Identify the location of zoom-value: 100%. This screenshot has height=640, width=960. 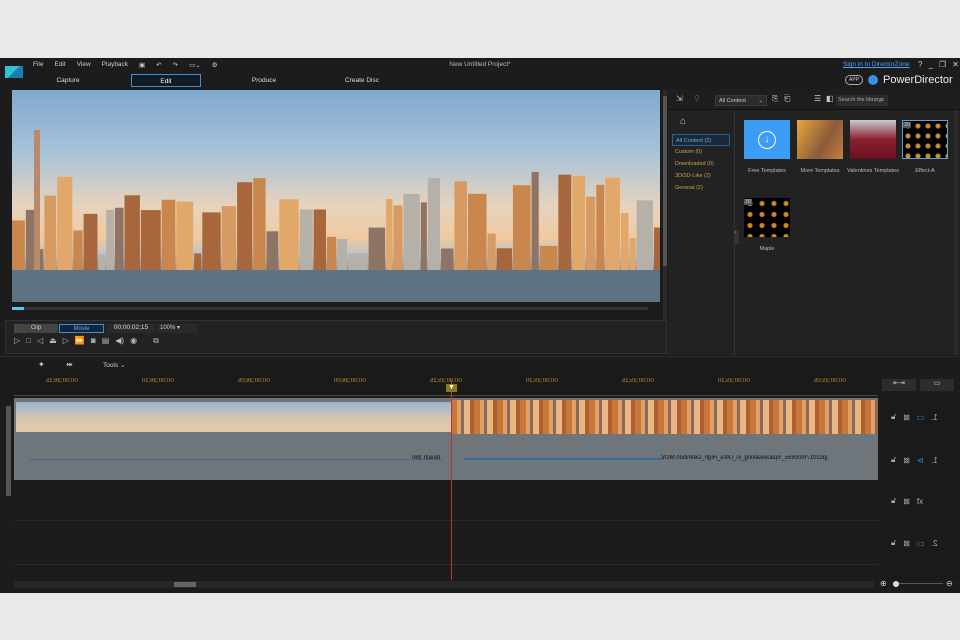
(168, 328).